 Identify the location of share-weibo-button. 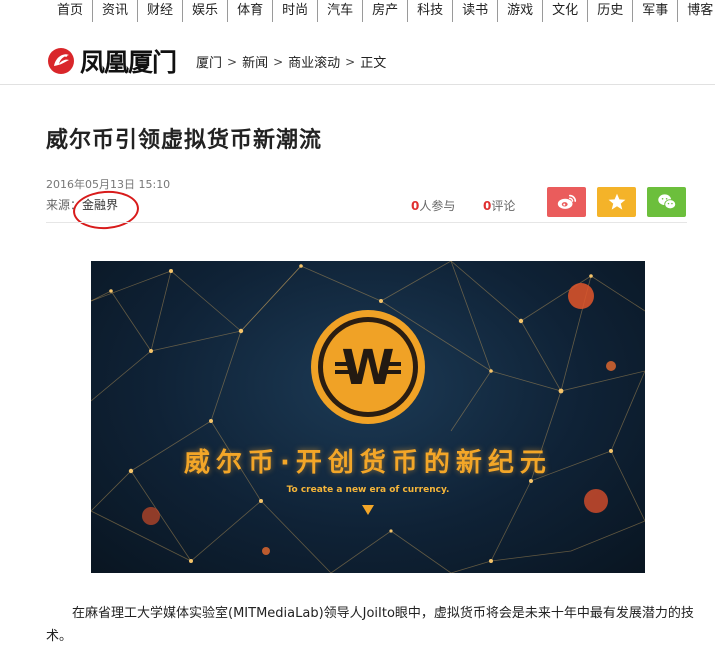
(566, 202).